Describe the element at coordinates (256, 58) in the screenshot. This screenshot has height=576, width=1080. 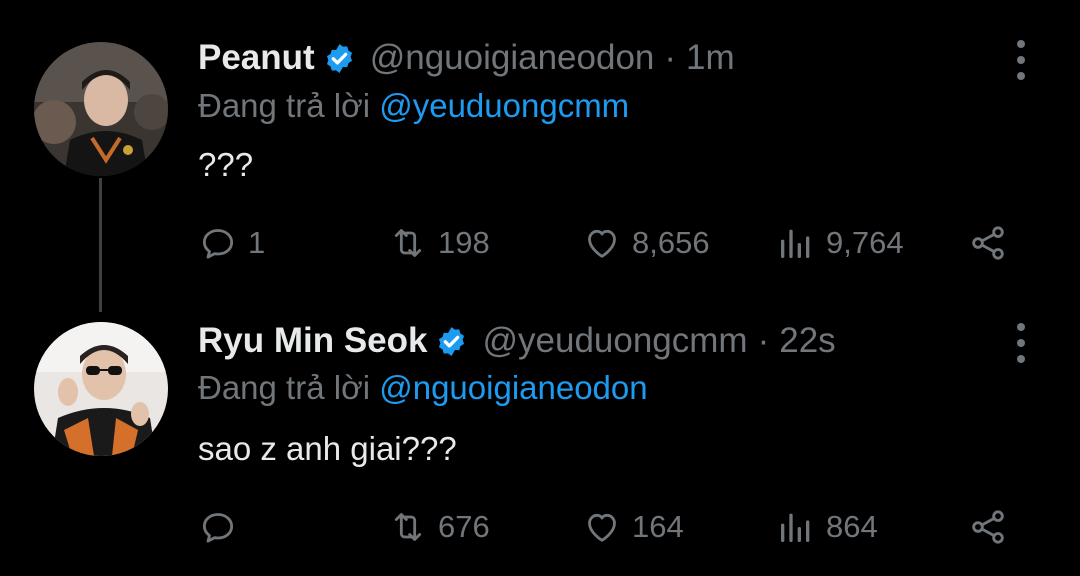
I see `display-name: Peanut` at that location.